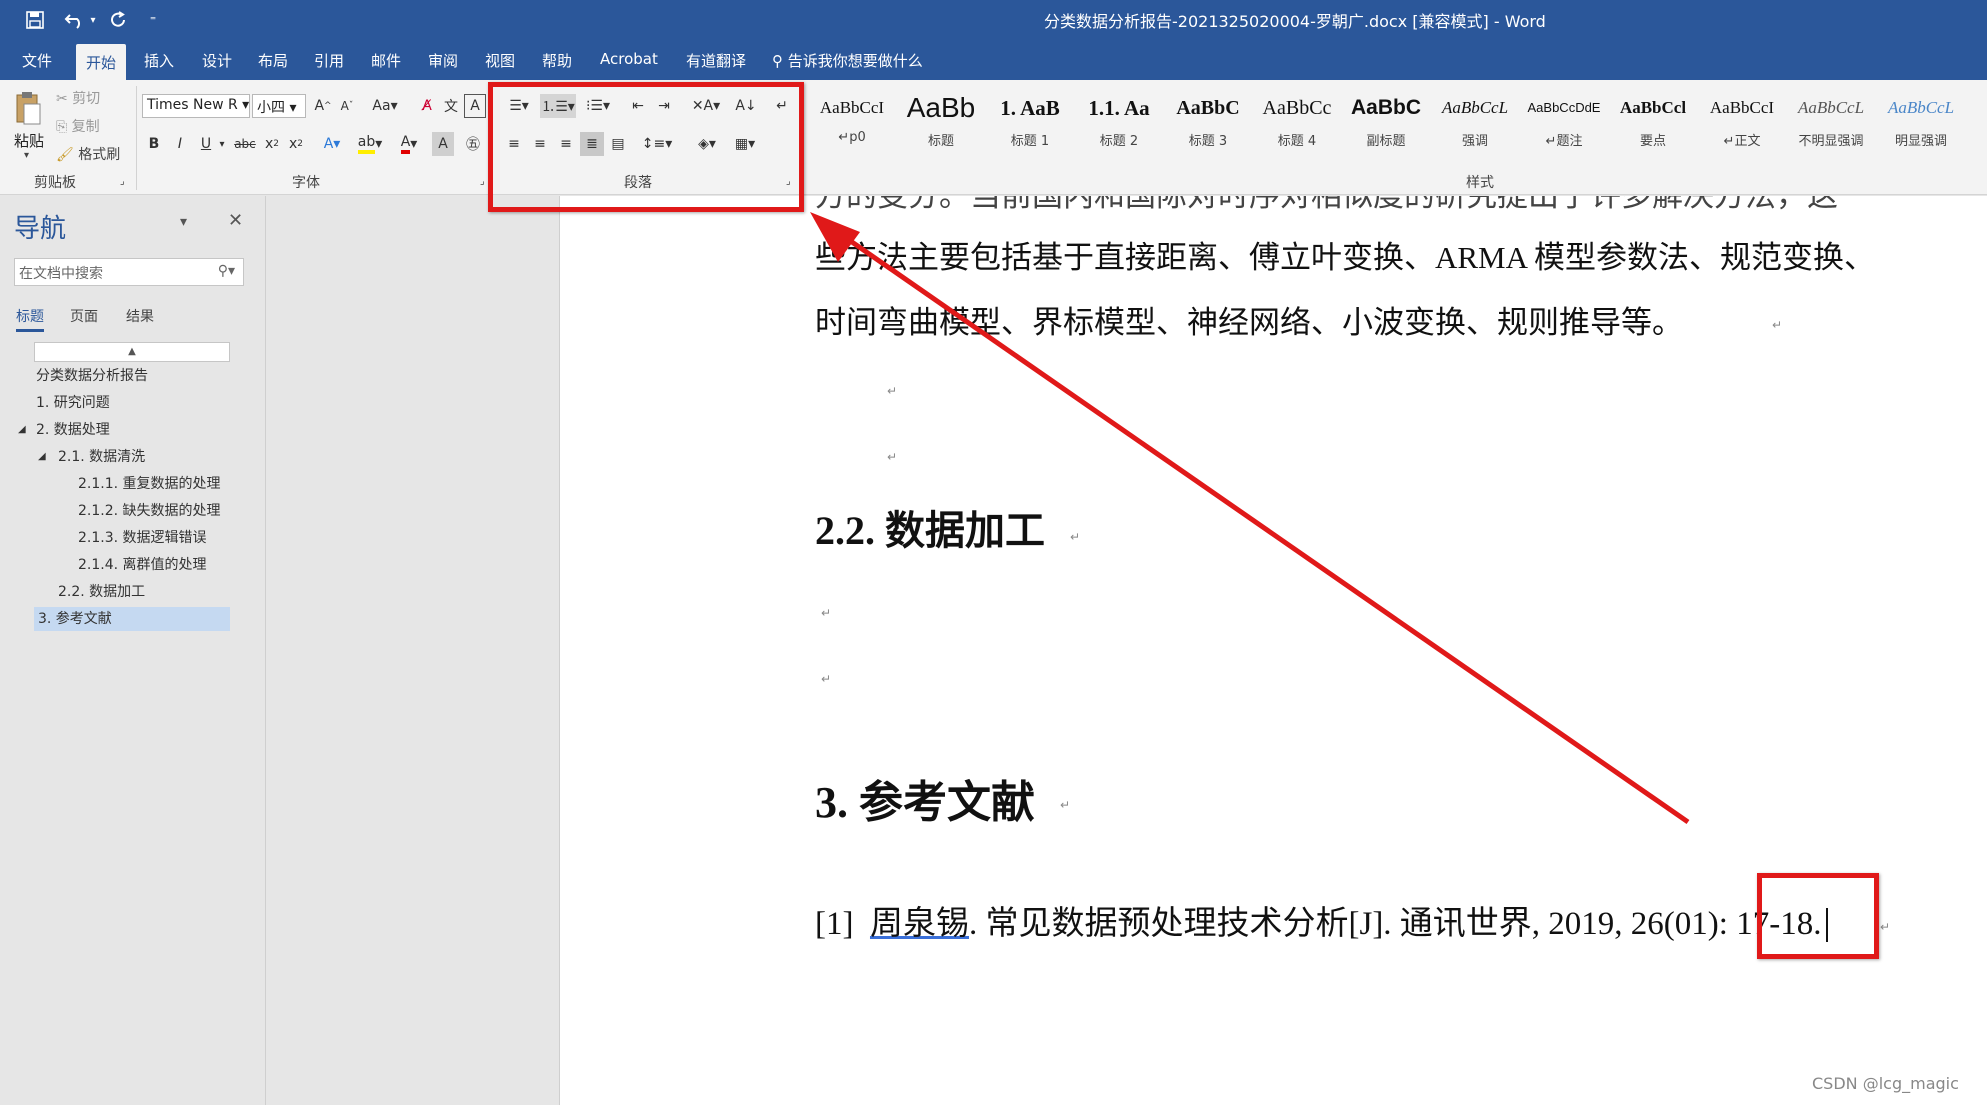 This screenshot has height=1105, width=1987. Describe the element at coordinates (847, 60) in the screenshot. I see `tell-me-box: ⚲ 告诉我你想要做什么` at that location.